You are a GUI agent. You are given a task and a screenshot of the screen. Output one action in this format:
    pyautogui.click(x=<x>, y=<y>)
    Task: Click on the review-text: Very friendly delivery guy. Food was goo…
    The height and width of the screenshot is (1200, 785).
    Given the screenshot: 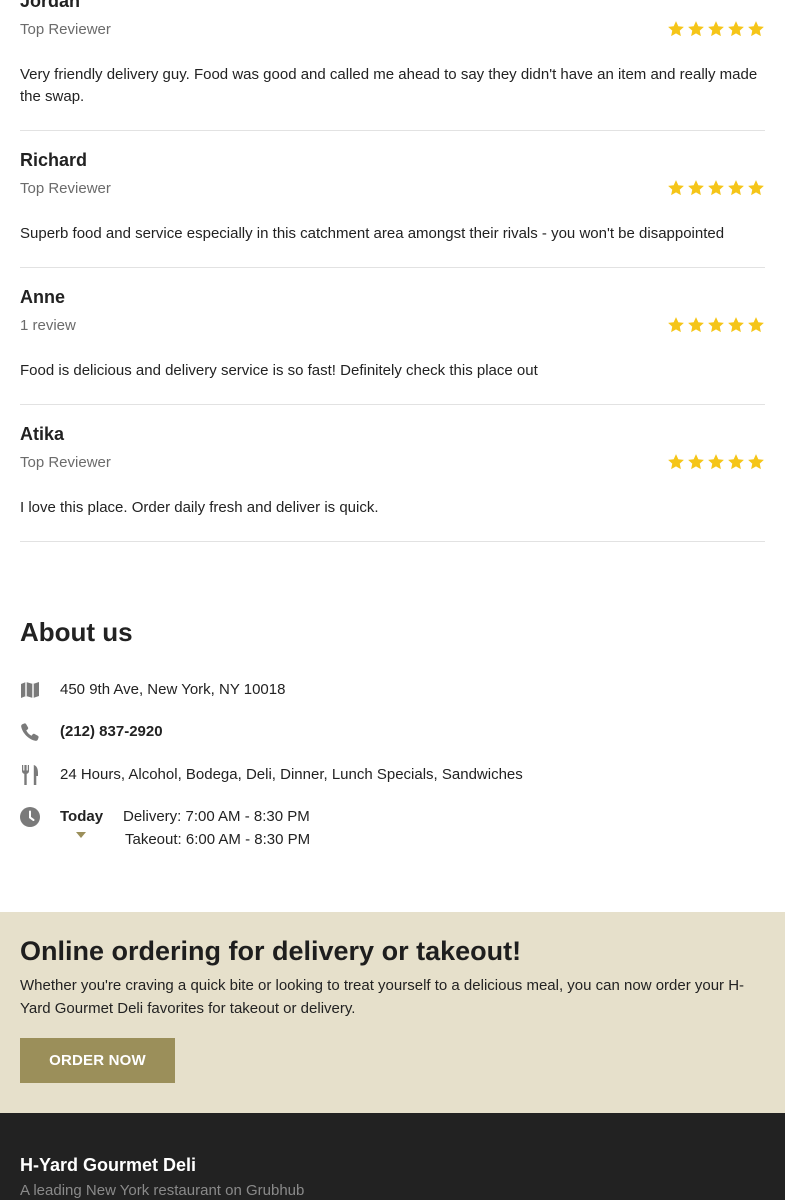 What is the action you would take?
    pyautogui.click(x=389, y=85)
    